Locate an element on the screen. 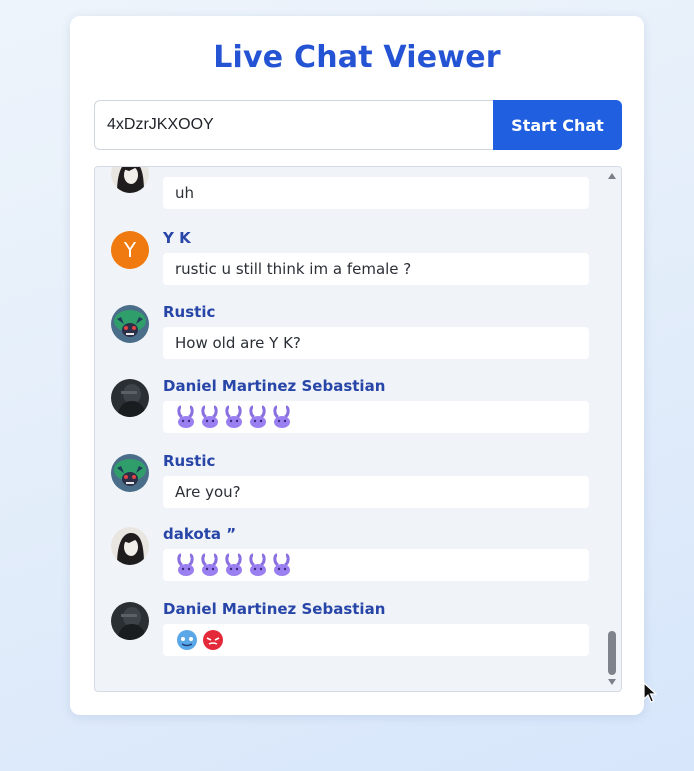 The image size is (694, 771). letter-y-avatar: Y is located at coordinates (130, 250).